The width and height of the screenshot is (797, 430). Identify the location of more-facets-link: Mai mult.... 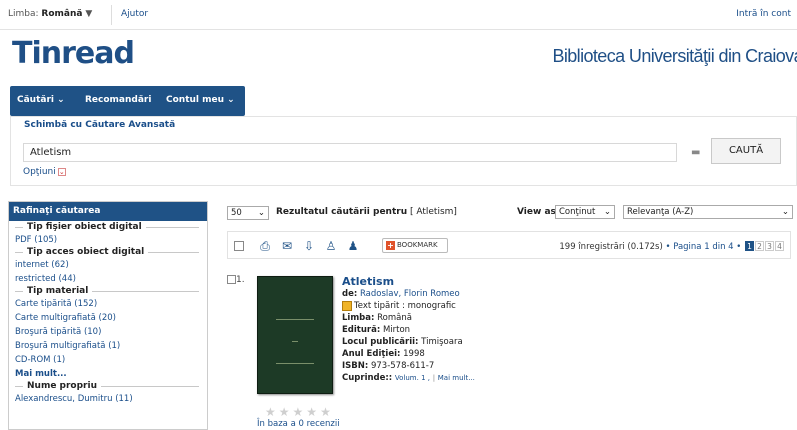
(107, 374).